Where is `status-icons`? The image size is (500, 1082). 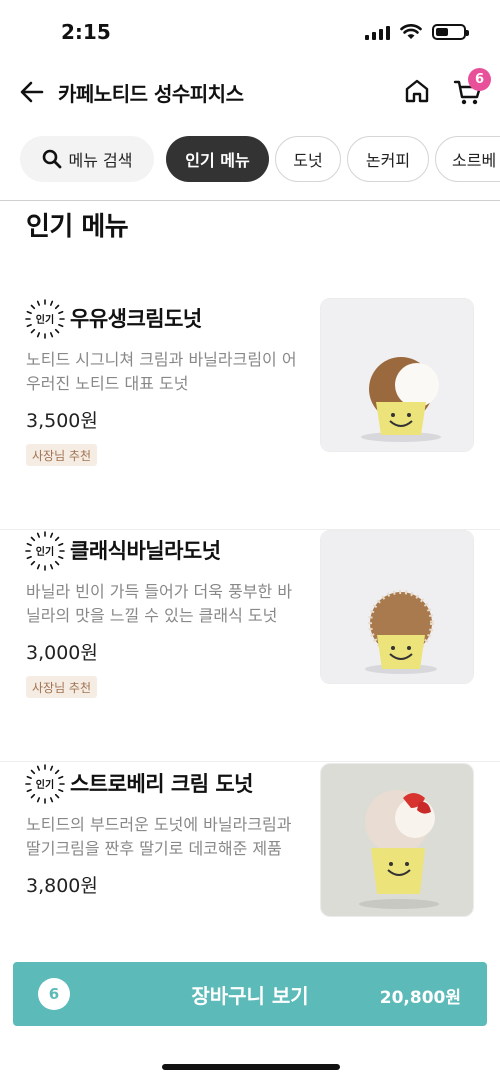
status-icons is located at coordinates (417, 32).